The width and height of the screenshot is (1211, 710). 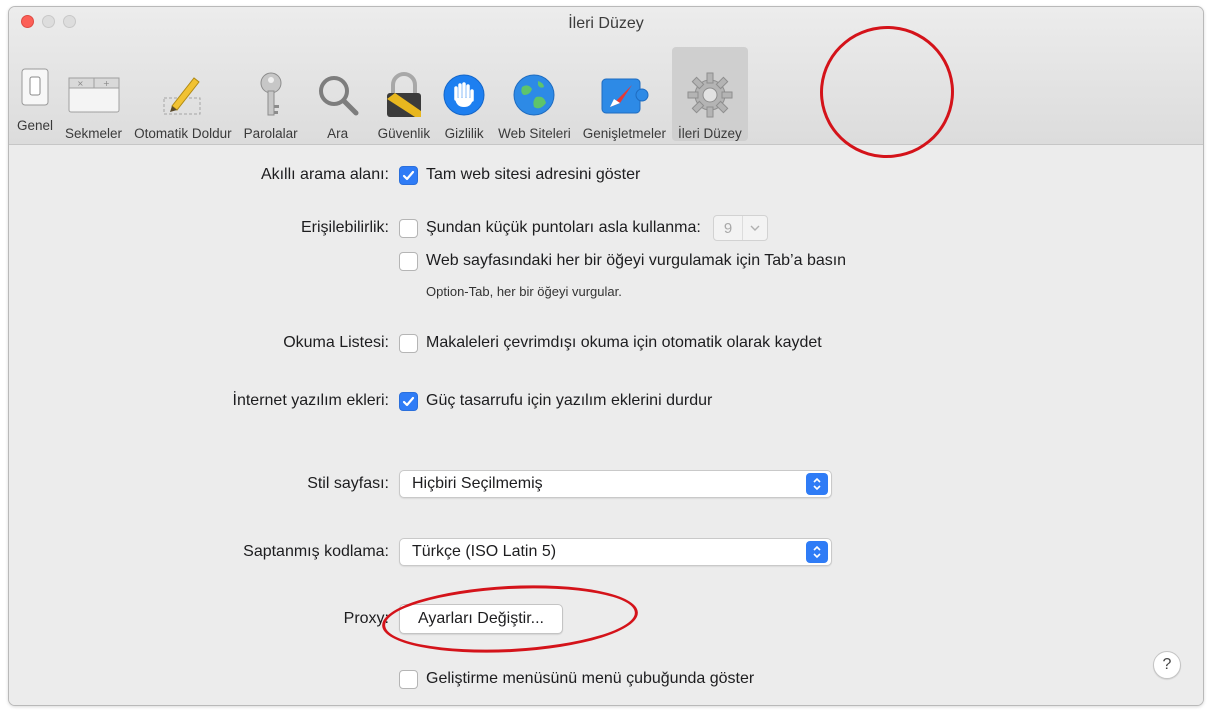 I want to click on lock-icon, so click(x=404, y=95).